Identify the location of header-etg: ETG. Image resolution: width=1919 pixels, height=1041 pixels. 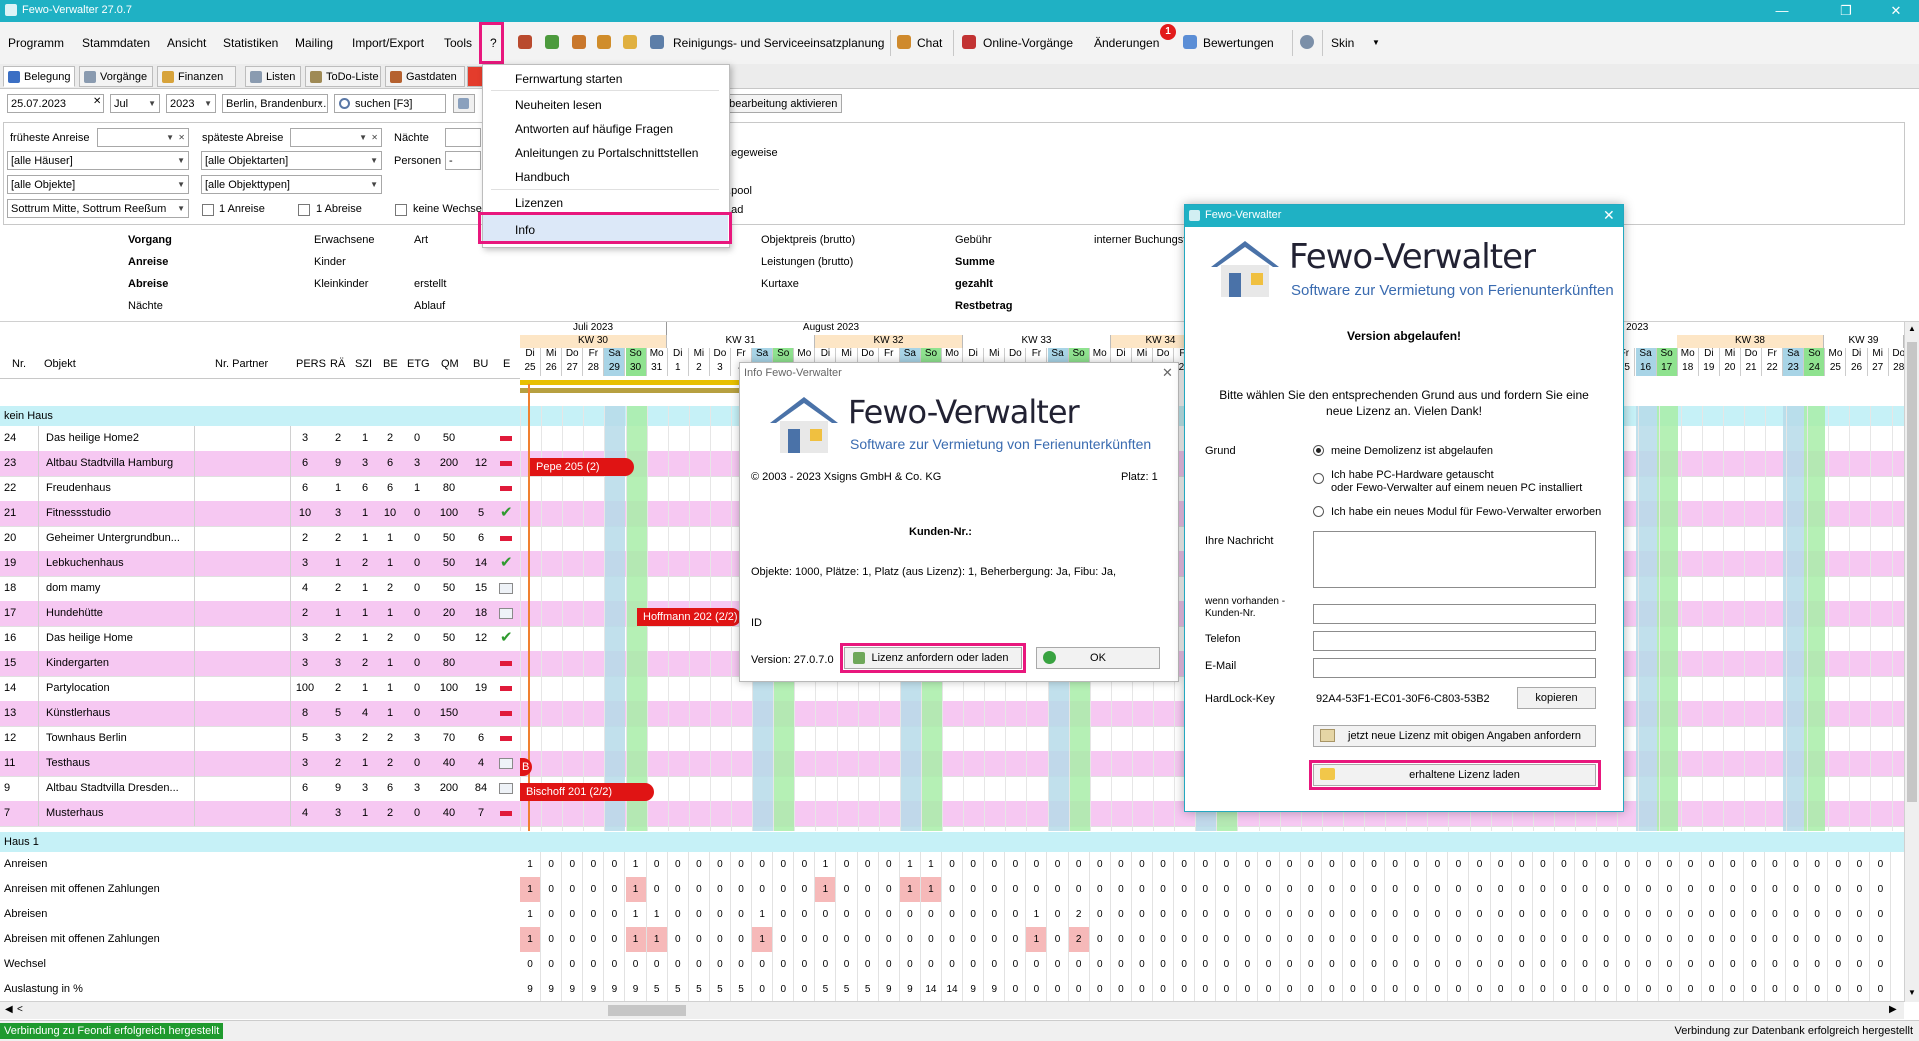
(418, 364).